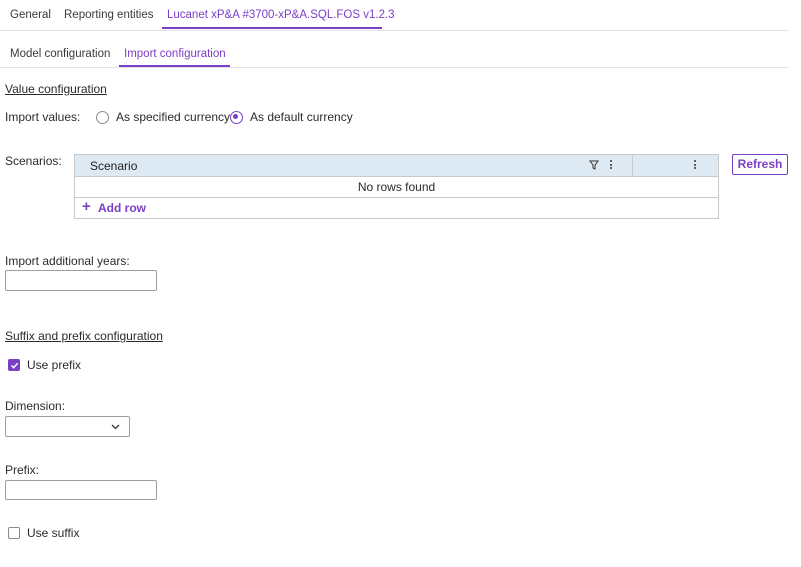 The image size is (801, 567). Describe the element at coordinates (173, 117) in the screenshot. I see `radio-specified-currency-label: As specified currency` at that location.